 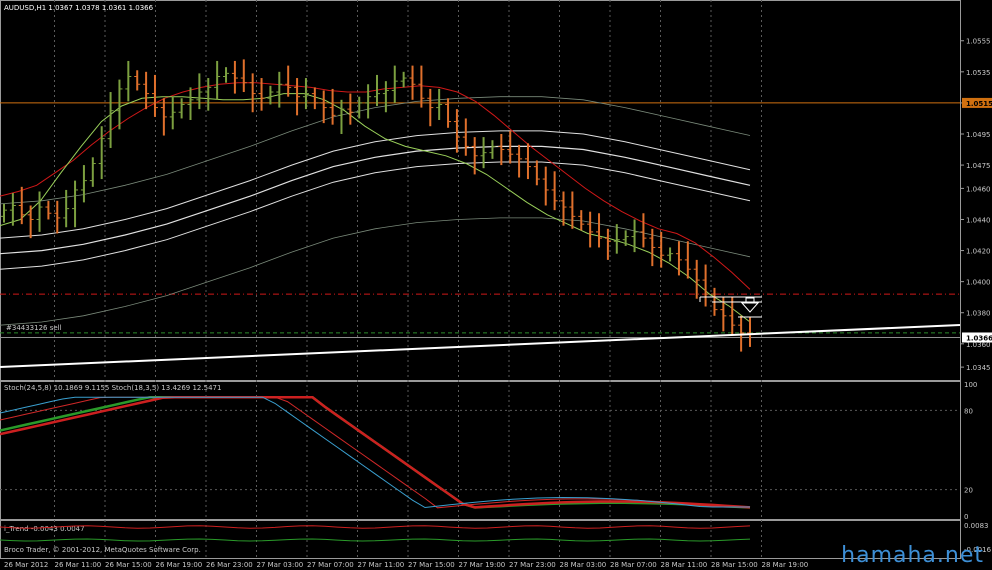 What do you see at coordinates (750, 305) in the screenshot?
I see `sell-arrow-icon` at bounding box center [750, 305].